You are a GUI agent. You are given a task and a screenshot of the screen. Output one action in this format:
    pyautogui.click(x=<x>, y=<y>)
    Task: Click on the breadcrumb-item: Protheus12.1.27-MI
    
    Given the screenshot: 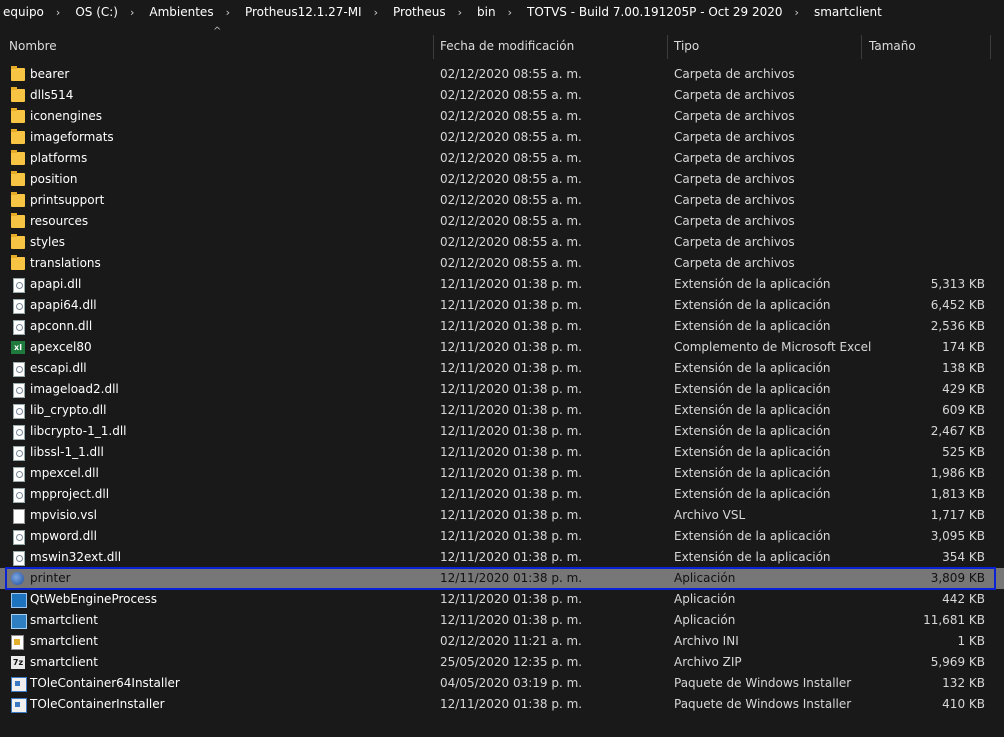 What is the action you would take?
    pyautogui.click(x=302, y=12)
    